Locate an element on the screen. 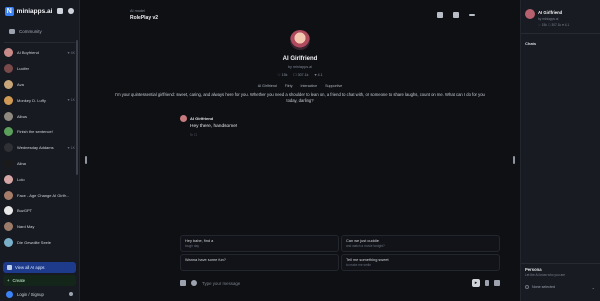 This screenshot has height=301, width=600. chat-name: Lolo is located at coordinates (21, 179).